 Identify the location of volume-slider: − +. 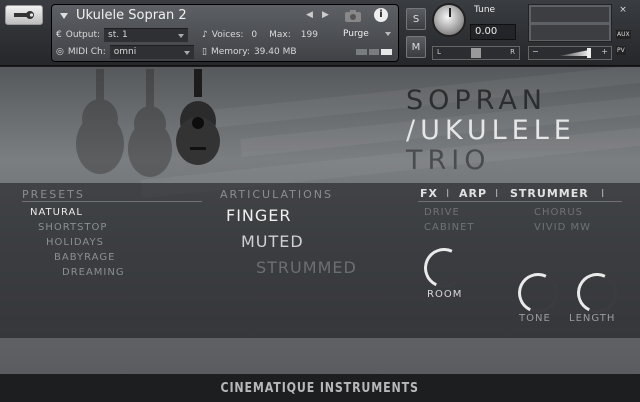
(570, 53).